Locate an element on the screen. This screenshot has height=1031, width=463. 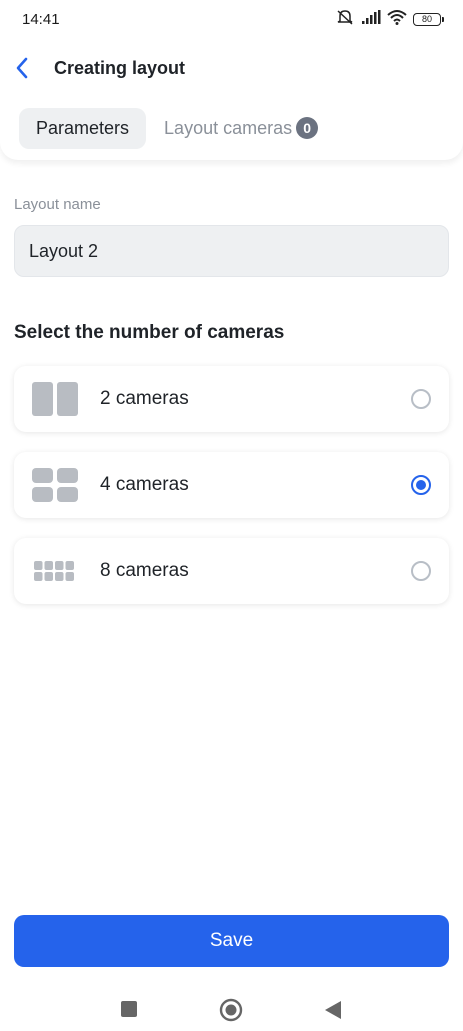
back-button is located at coordinates (22, 68).